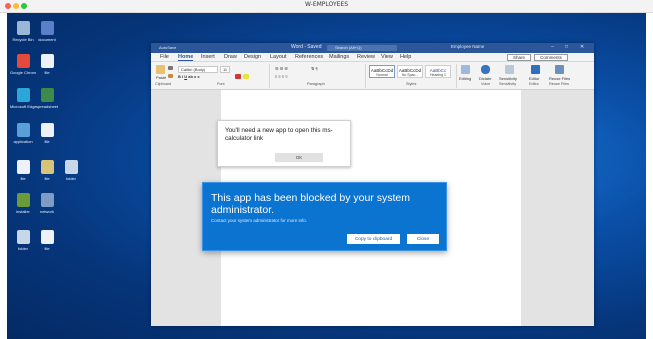 The height and width of the screenshot is (339, 653). Describe the element at coordinates (23, 28) in the screenshot. I see `recycle-bin-icon` at that location.